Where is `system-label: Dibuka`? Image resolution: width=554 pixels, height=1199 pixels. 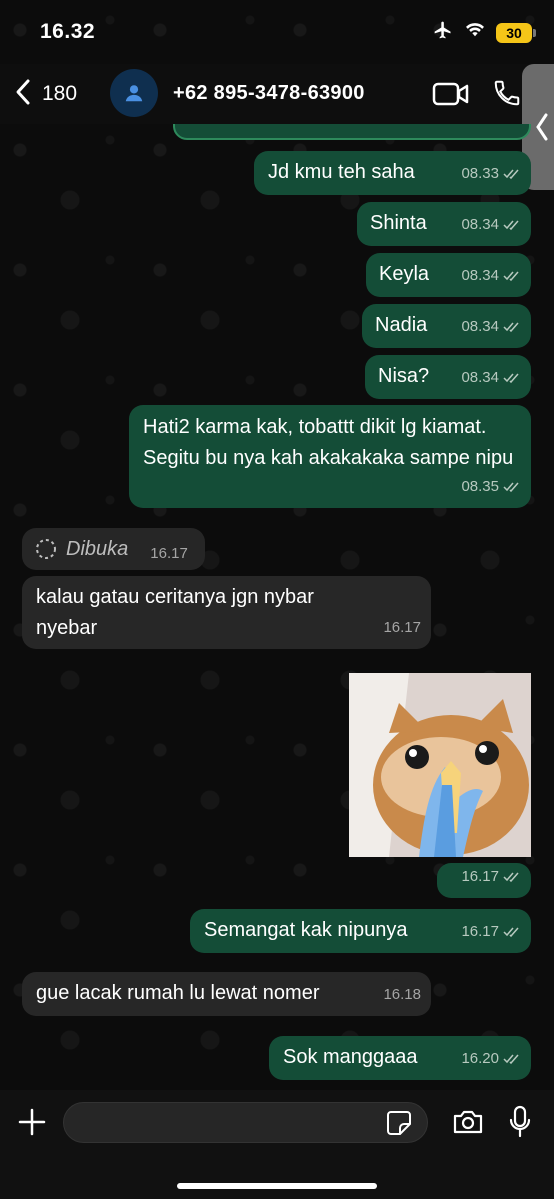
system-label: Dibuka is located at coordinates (97, 548).